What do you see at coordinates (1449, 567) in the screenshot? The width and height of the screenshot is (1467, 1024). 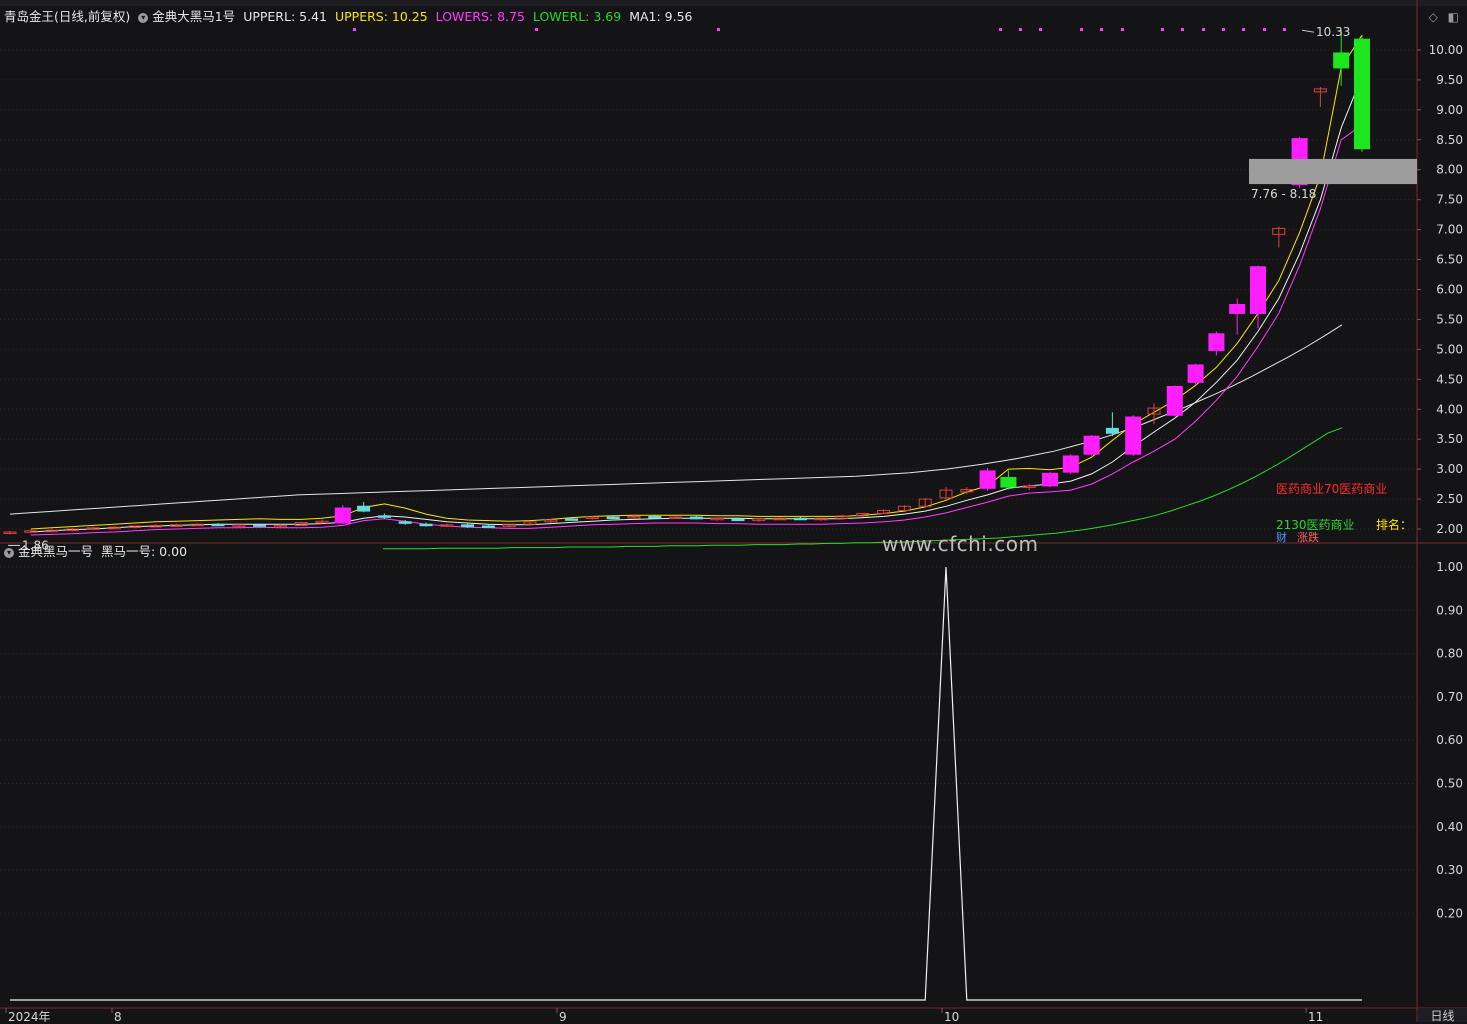 I see `sub-y-tick-label: 1.00` at bounding box center [1449, 567].